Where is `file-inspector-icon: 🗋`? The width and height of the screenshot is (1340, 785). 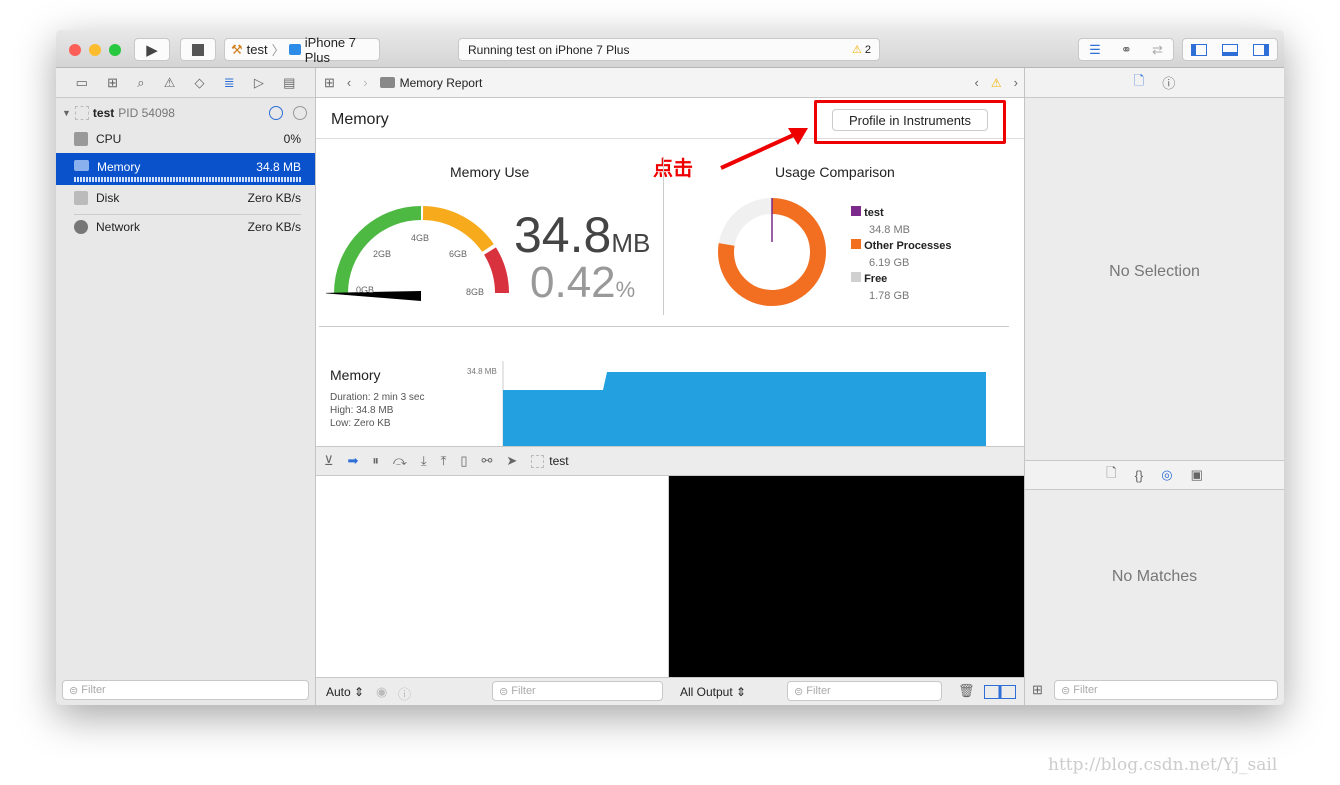
file-inspector-icon: 🗋 is located at coordinates (1139, 83).